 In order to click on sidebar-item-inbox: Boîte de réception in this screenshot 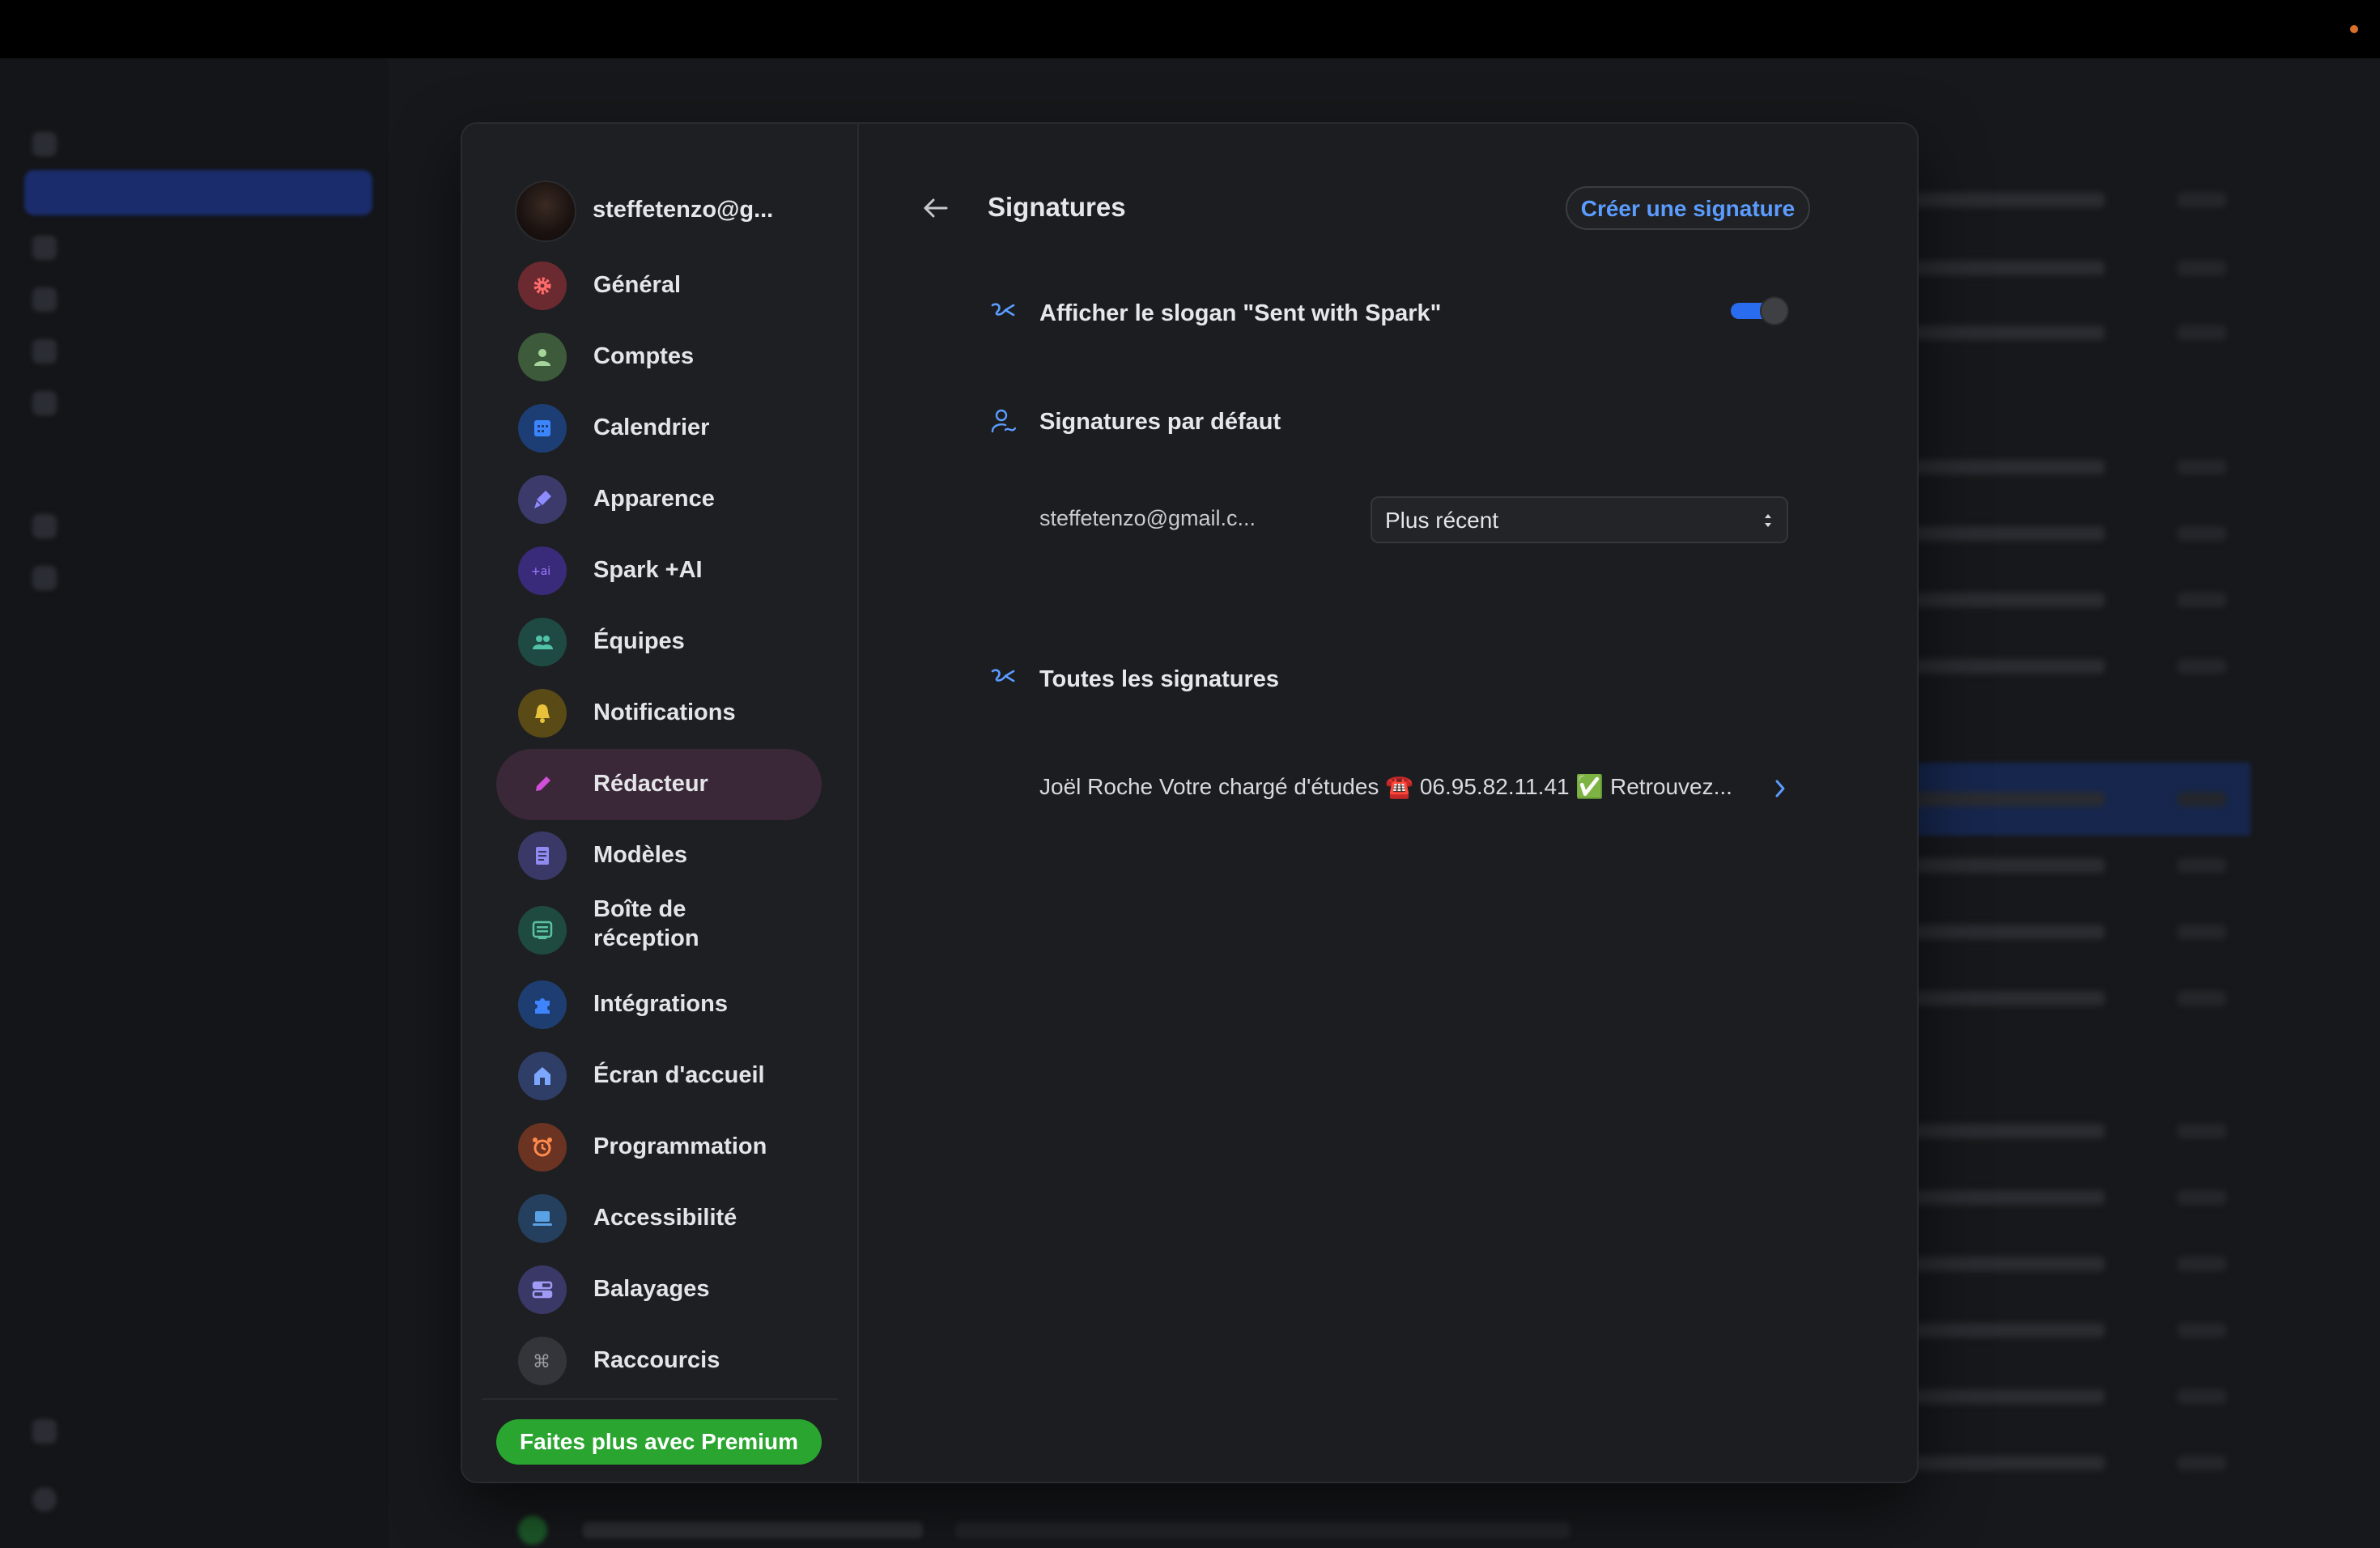, I will do `click(659, 930)`.